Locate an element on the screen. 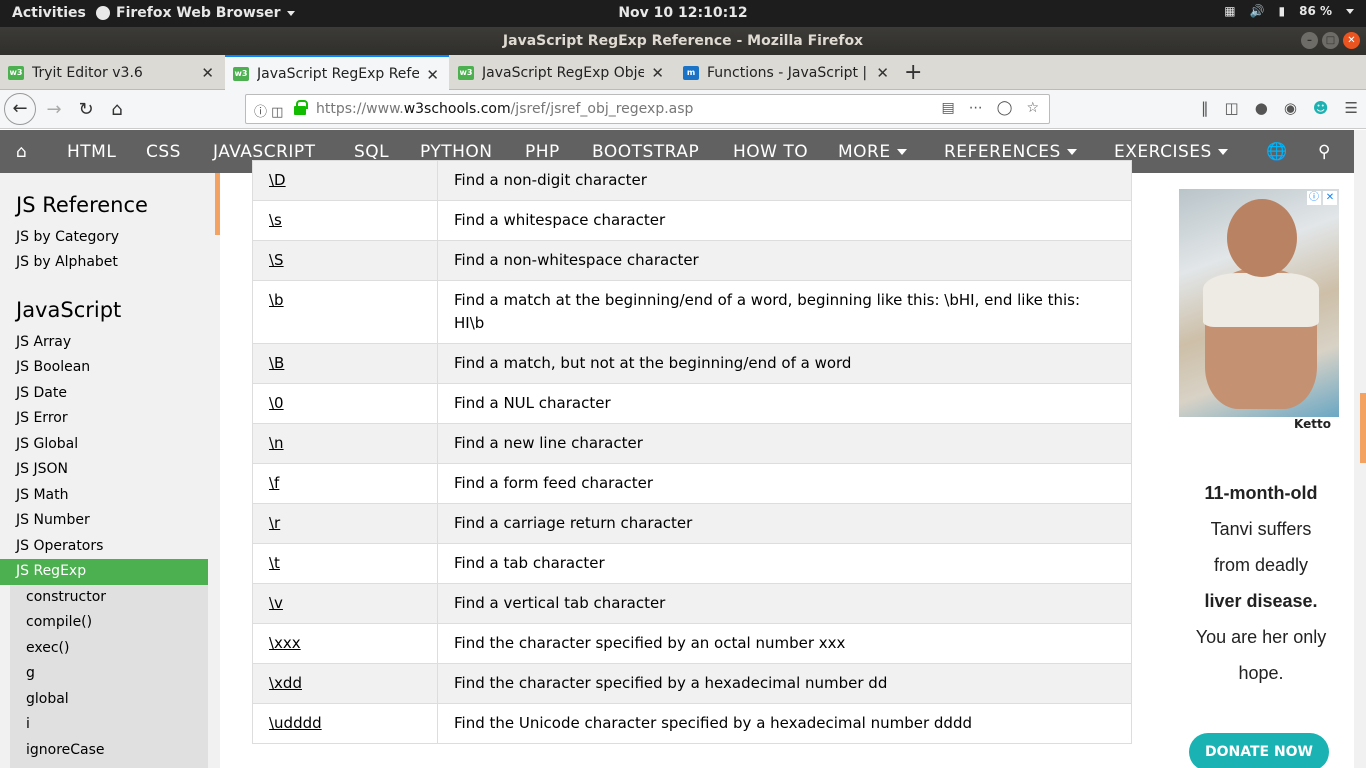 Image resolution: width=1366 pixels, height=768 pixels. nav-exercises-dropdown: EXERCISES is located at coordinates (1171, 152).